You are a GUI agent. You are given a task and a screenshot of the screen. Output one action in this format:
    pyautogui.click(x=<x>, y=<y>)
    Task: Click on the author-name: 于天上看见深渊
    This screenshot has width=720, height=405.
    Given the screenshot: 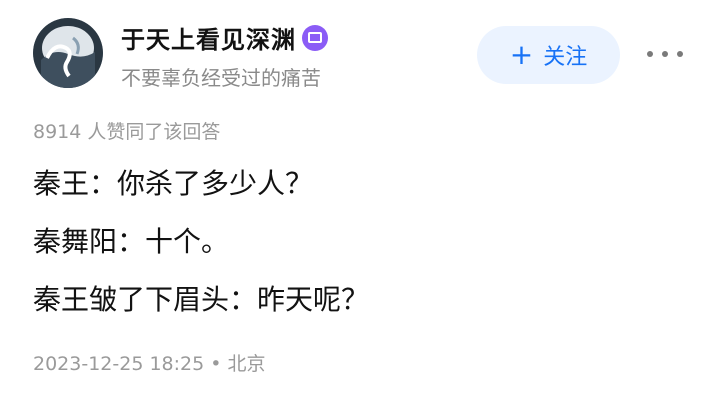 What is the action you would take?
    pyautogui.click(x=224, y=37)
    